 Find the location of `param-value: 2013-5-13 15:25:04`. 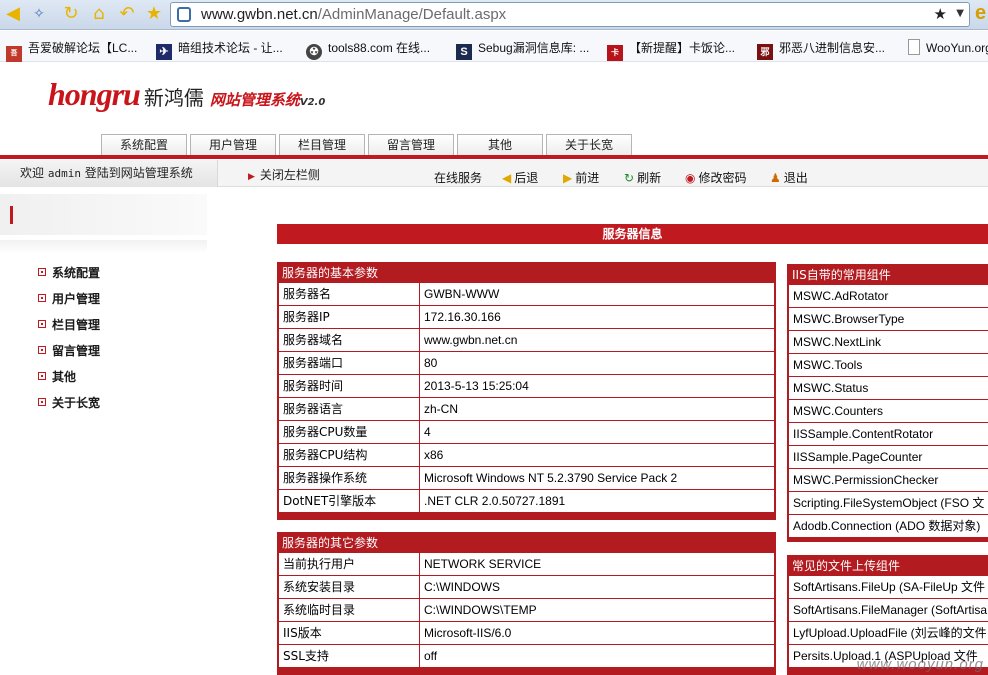

param-value: 2013-5-13 15:25:04 is located at coordinates (476, 386).